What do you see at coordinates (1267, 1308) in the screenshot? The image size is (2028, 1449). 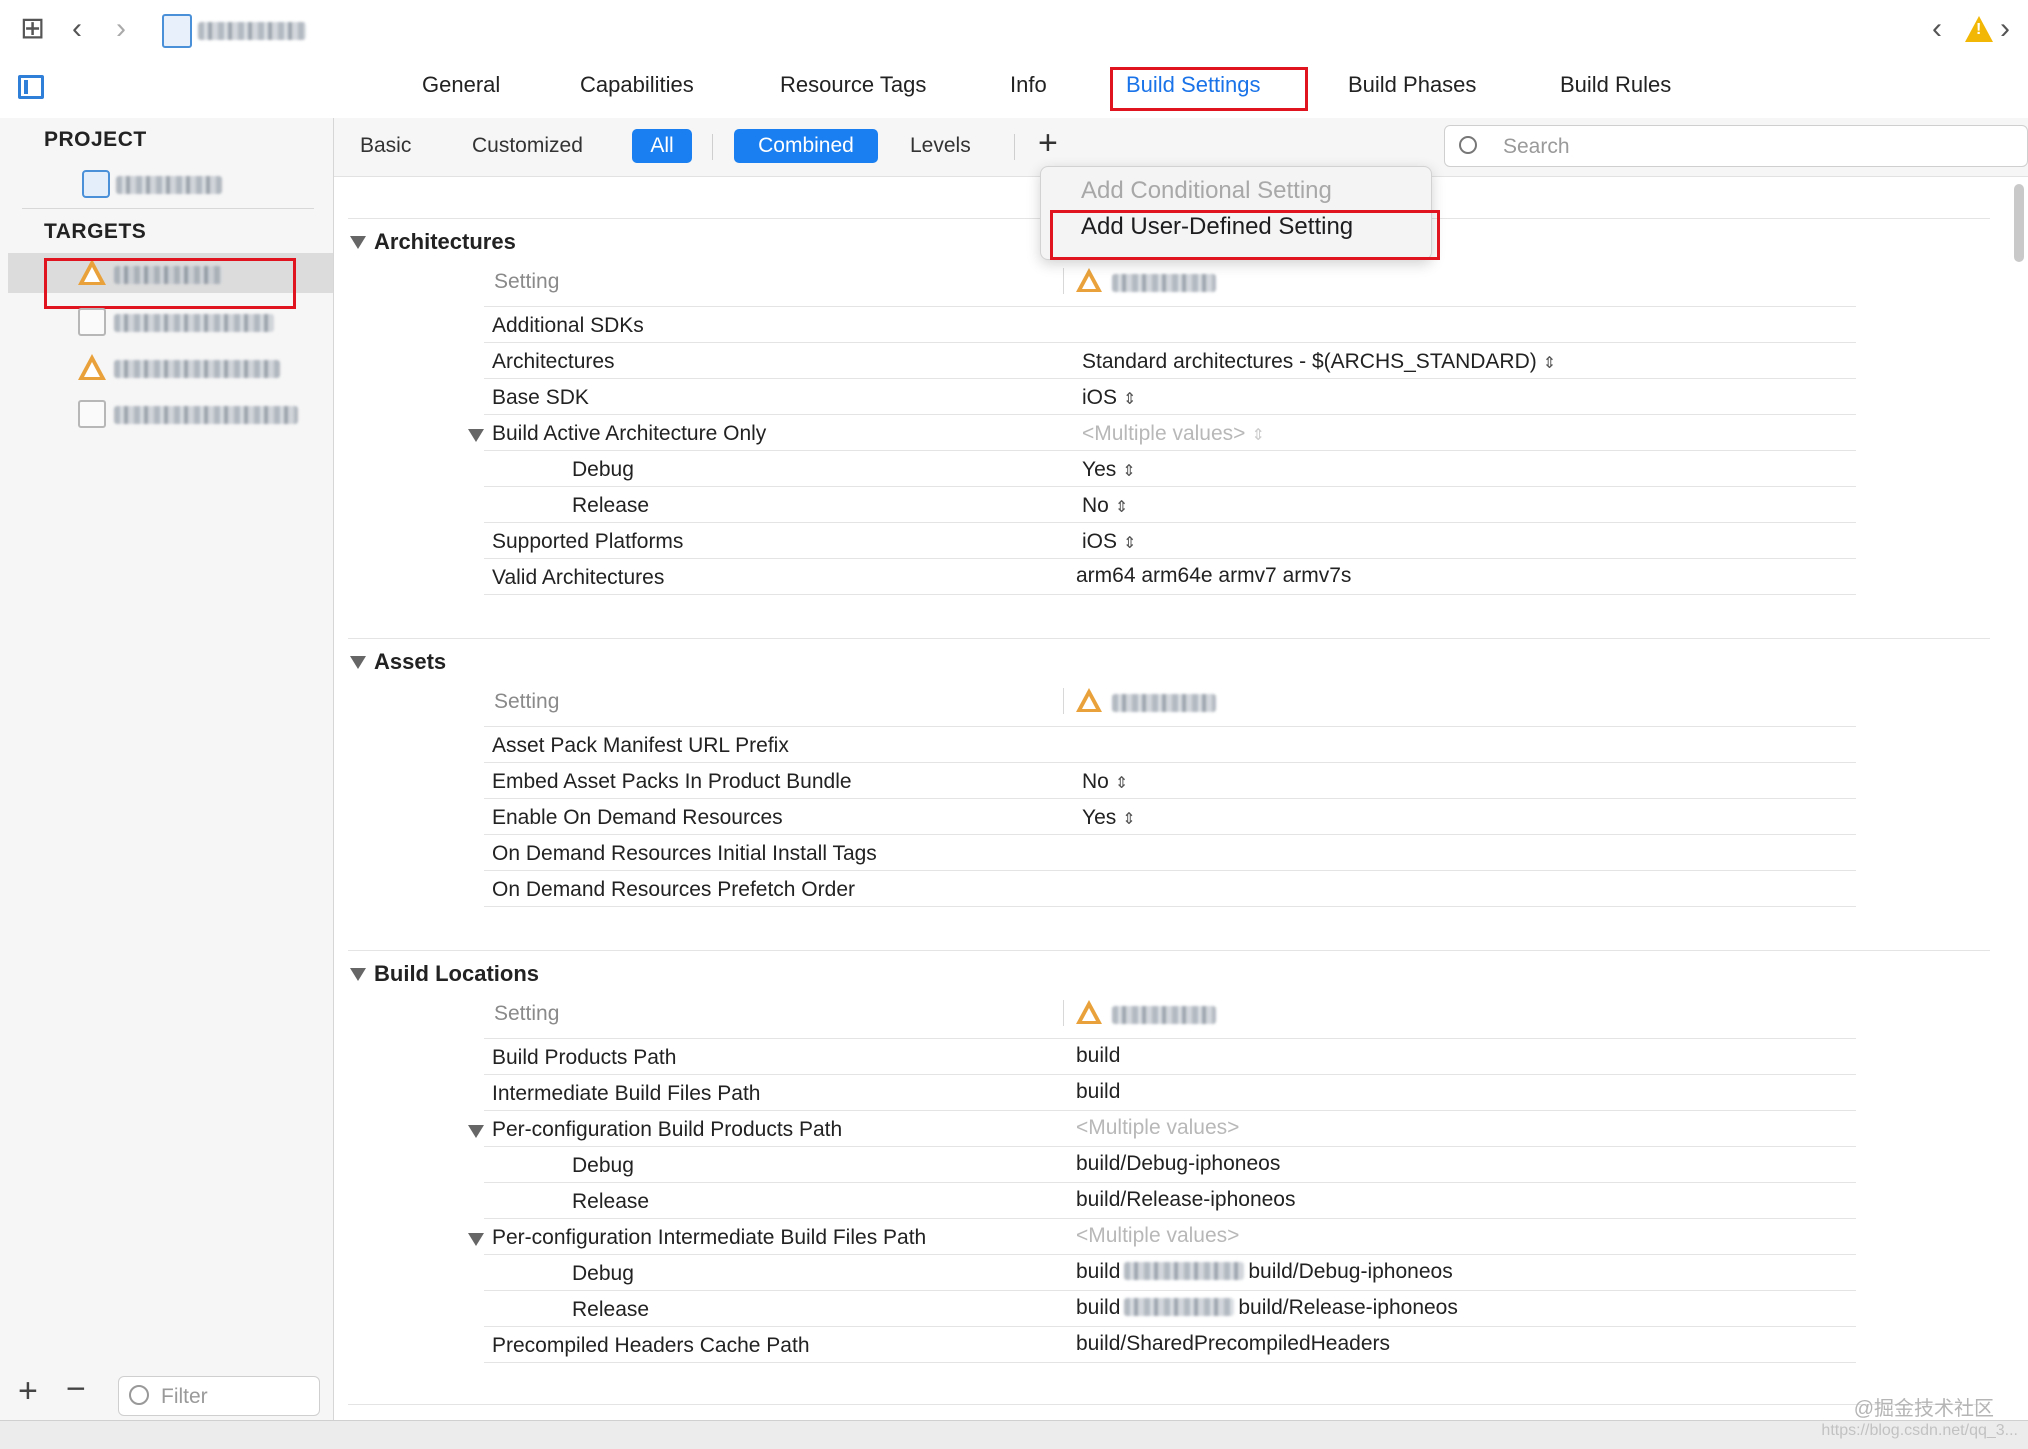 I see `setting-value: build build/Release-iphoneos` at bounding box center [1267, 1308].